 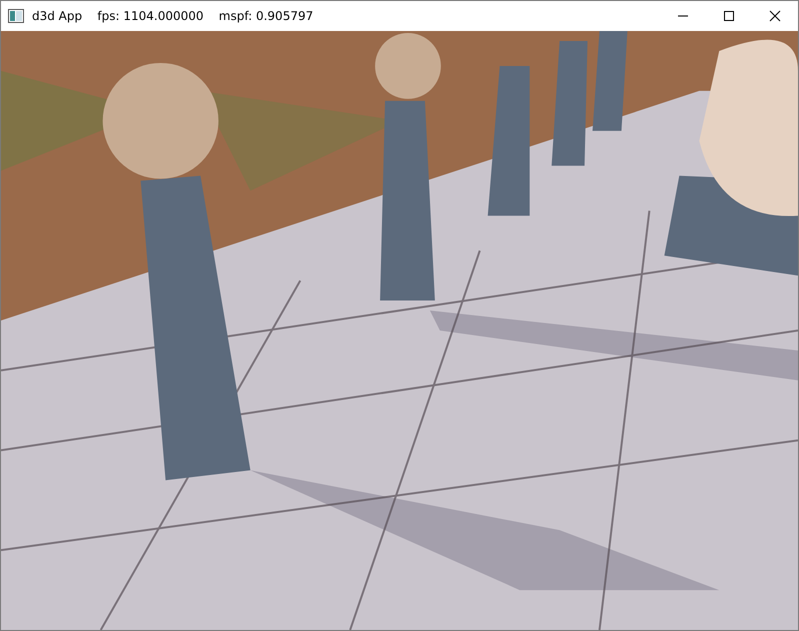 I want to click on maximize-icon, so click(x=729, y=16).